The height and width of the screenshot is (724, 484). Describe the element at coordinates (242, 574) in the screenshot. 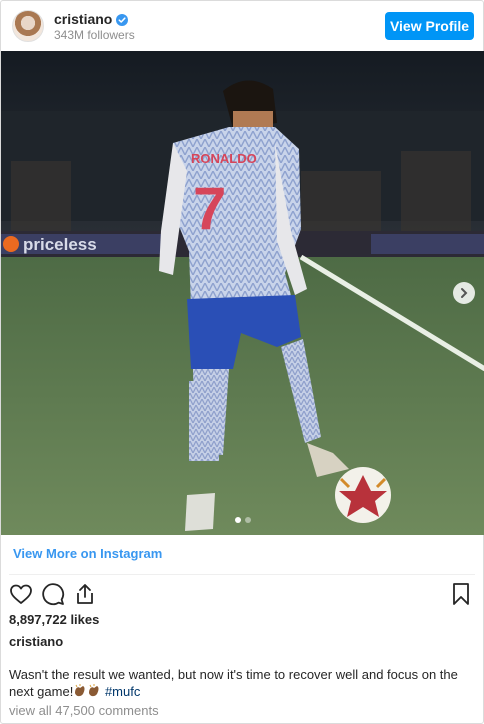

I see `divider` at that location.